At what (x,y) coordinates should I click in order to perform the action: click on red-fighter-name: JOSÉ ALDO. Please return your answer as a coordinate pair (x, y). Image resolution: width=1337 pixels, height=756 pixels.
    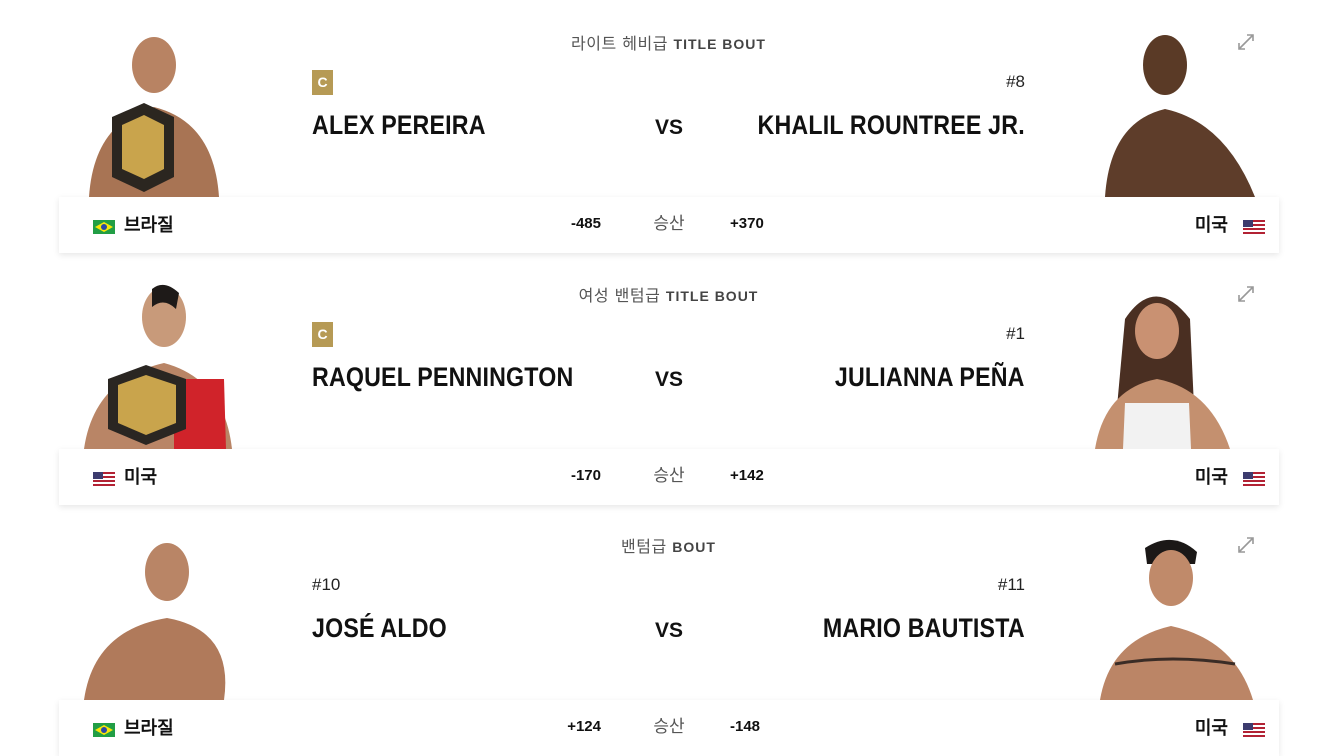
    Looking at the image, I should click on (379, 628).